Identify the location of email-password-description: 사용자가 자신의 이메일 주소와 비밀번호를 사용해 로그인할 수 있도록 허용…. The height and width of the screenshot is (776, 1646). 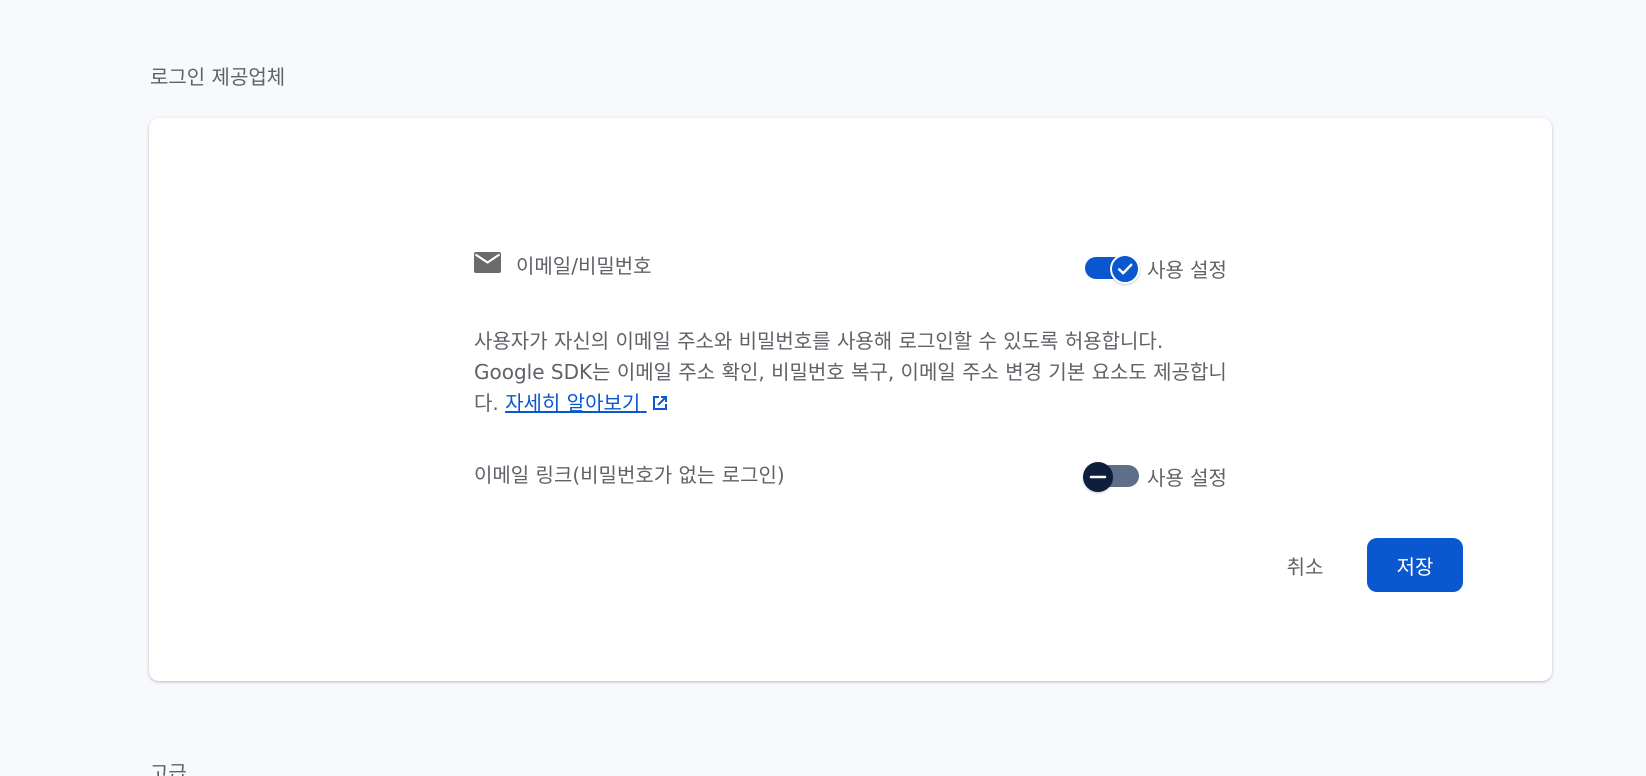
(854, 372).